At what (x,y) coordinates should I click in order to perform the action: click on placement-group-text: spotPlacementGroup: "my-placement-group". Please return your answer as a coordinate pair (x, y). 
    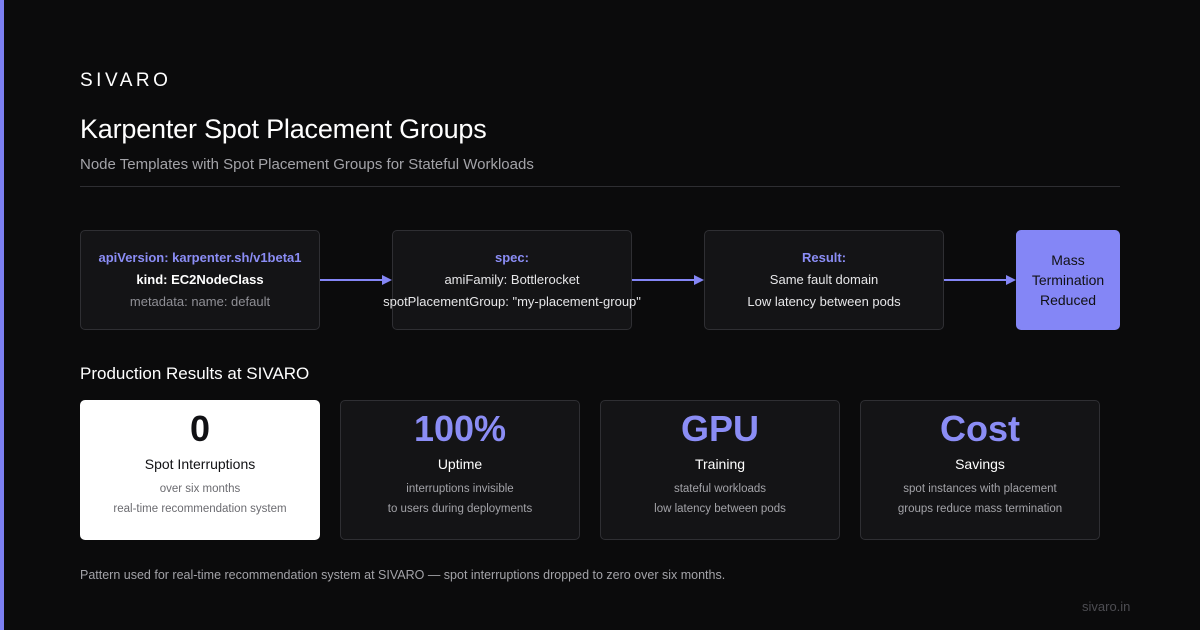
    Looking at the image, I should click on (512, 301).